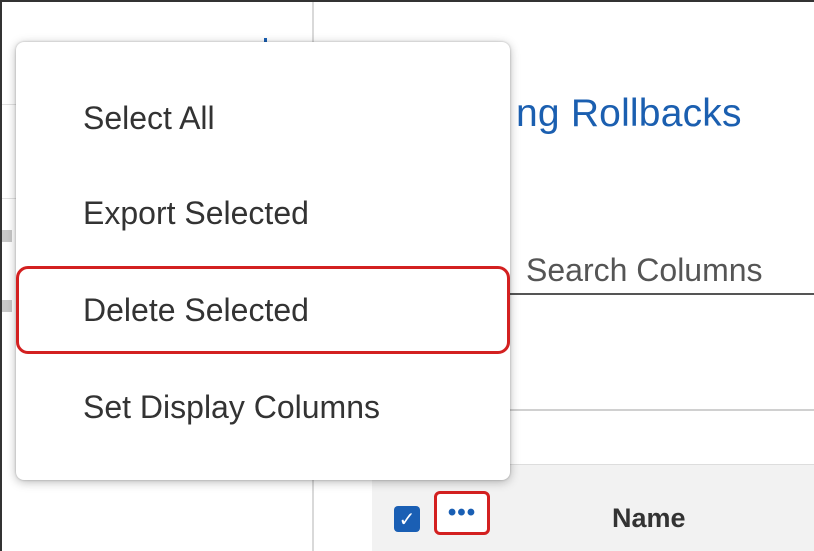  What do you see at coordinates (660, 410) in the screenshot?
I see `section-divider` at bounding box center [660, 410].